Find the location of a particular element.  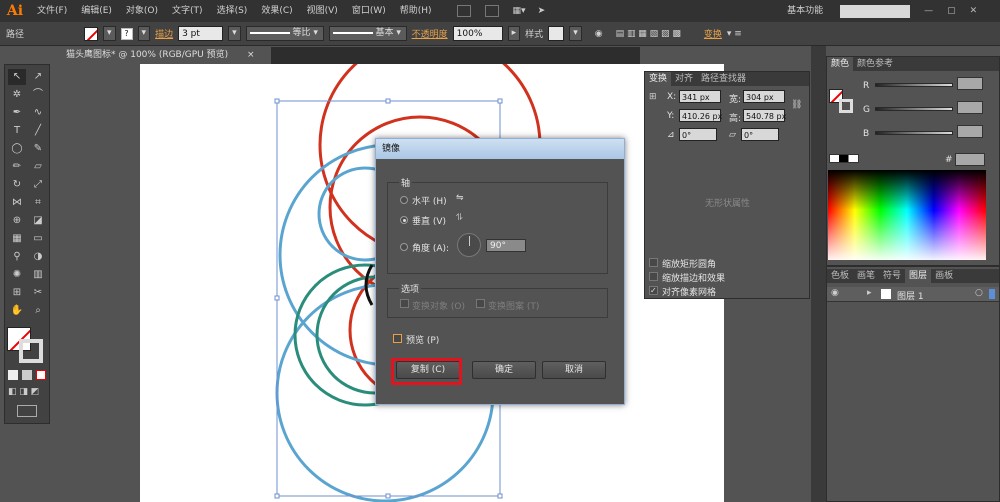

scale-strokes-checkbox is located at coordinates (653, 276).